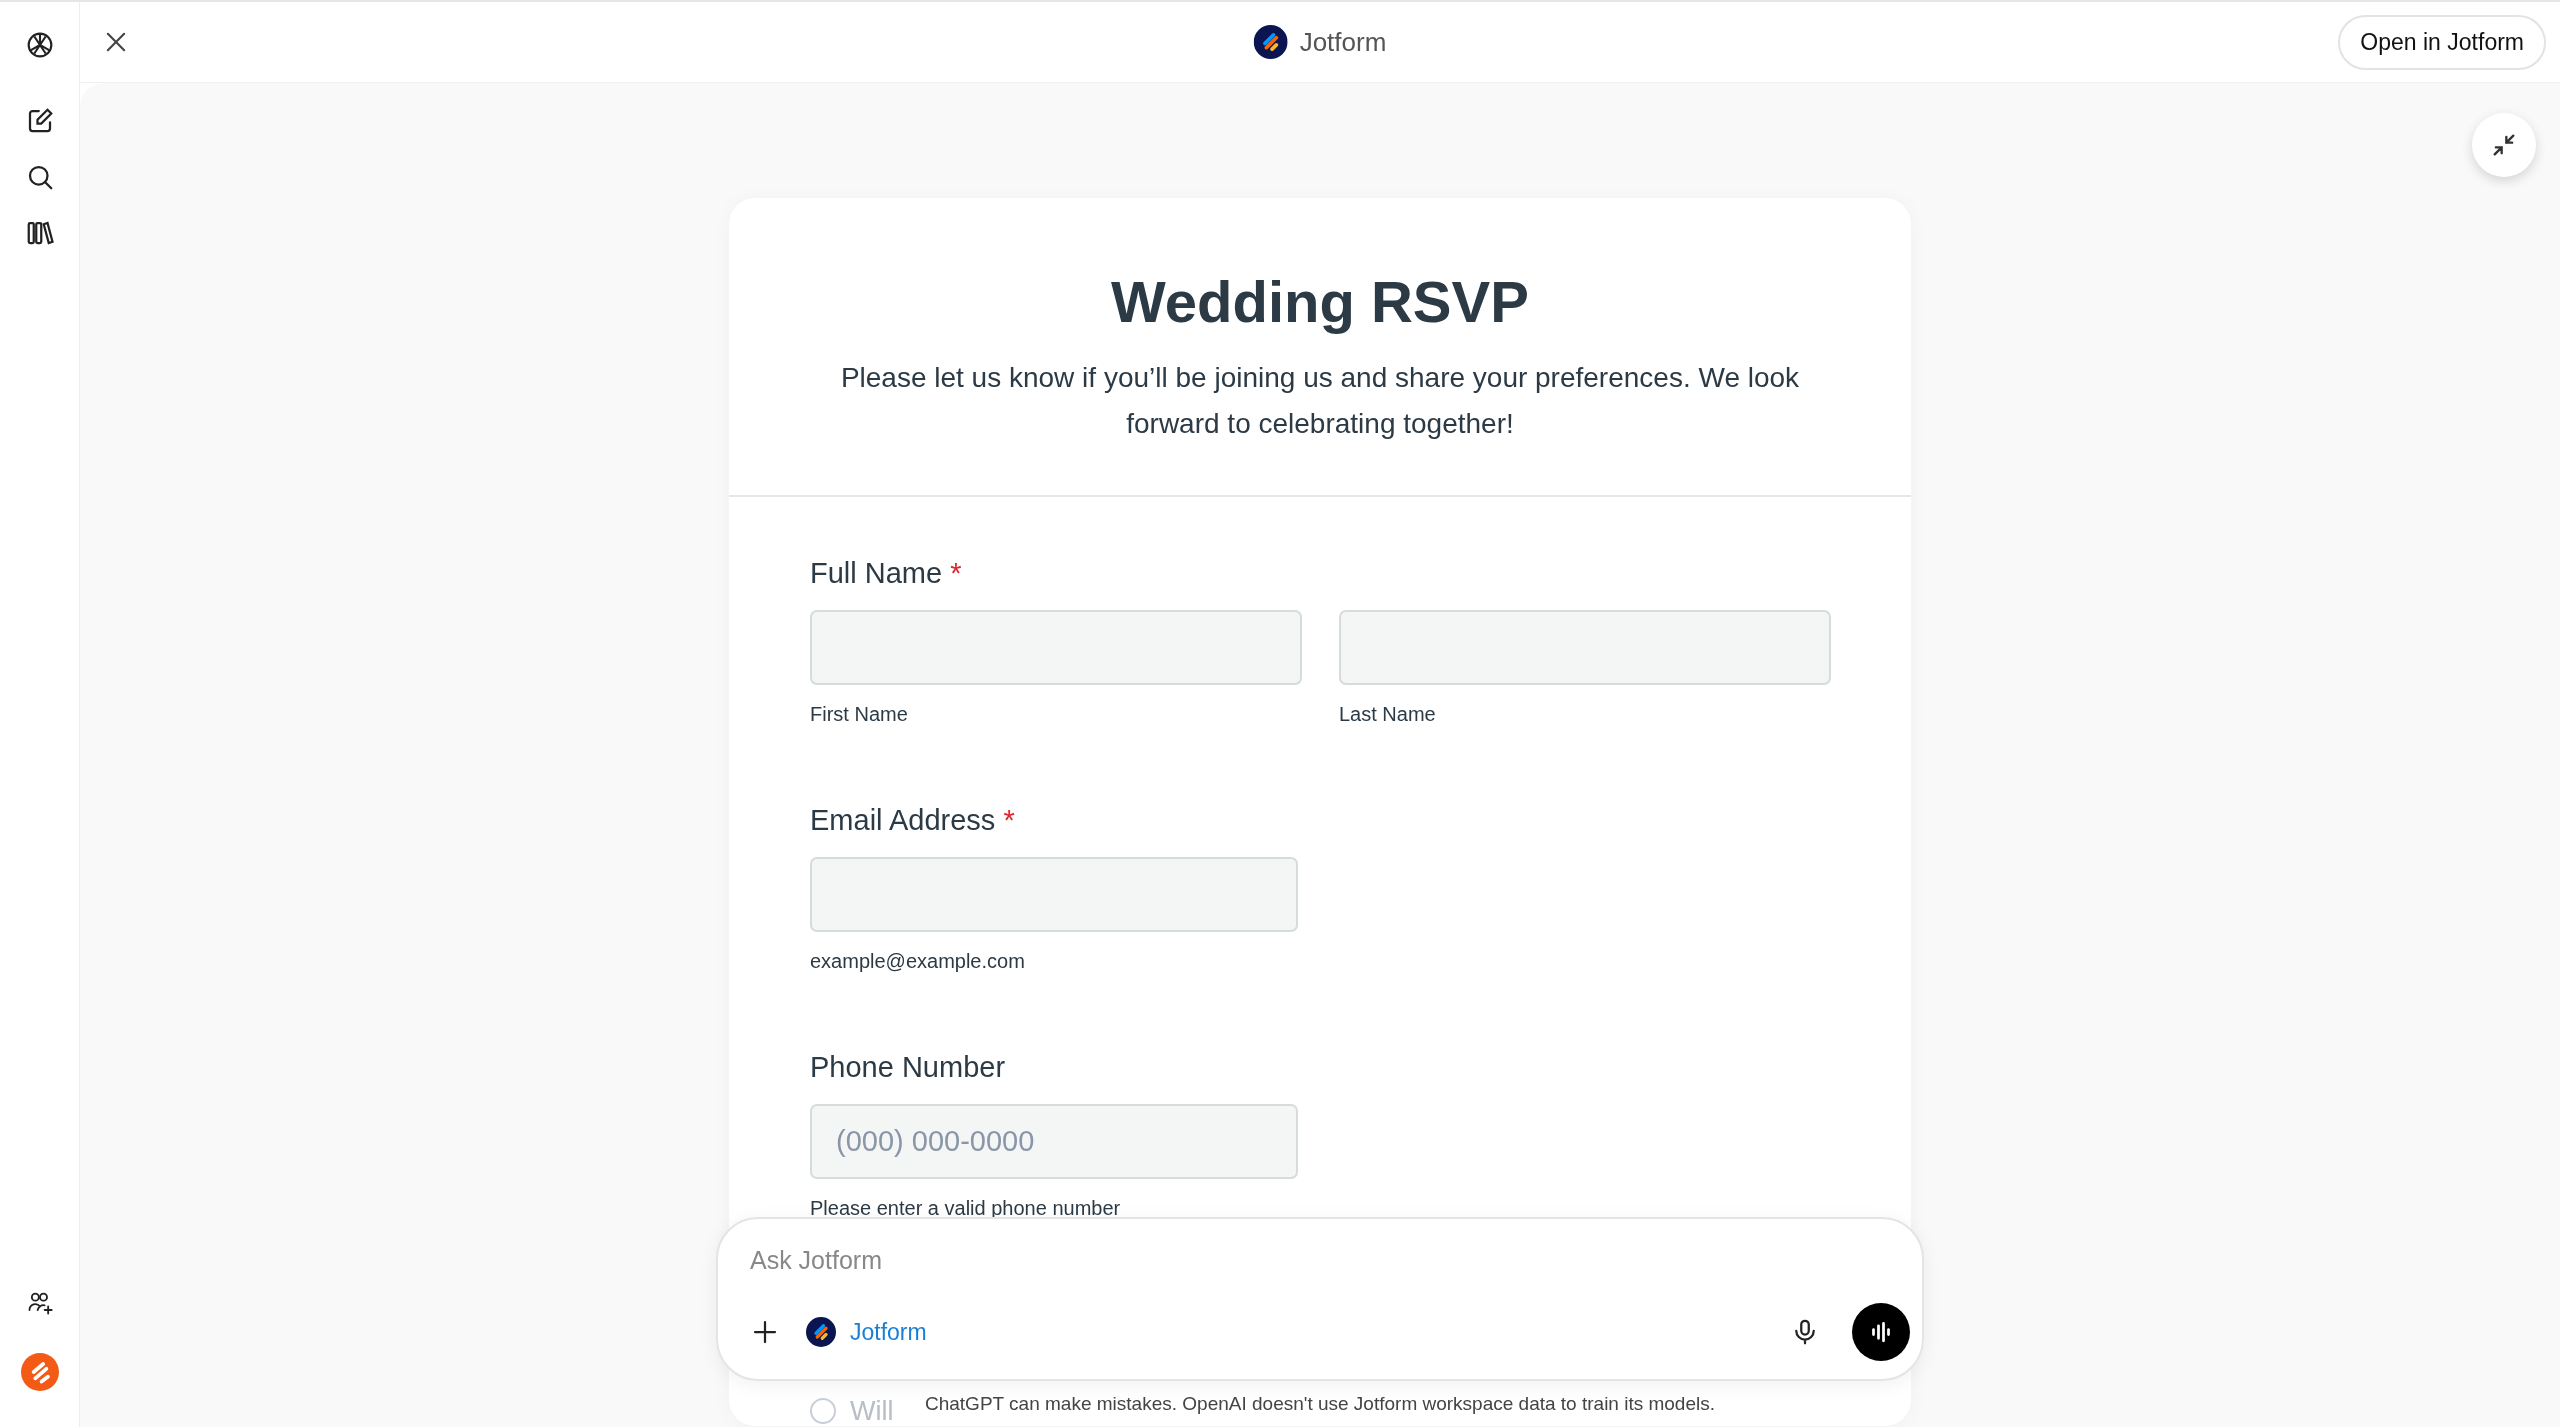  Describe the element at coordinates (1320, 401) in the screenshot. I see `form-description: Please let us know if you’ll be joining us and share your preferences. We look forward to celebrating together!` at that location.